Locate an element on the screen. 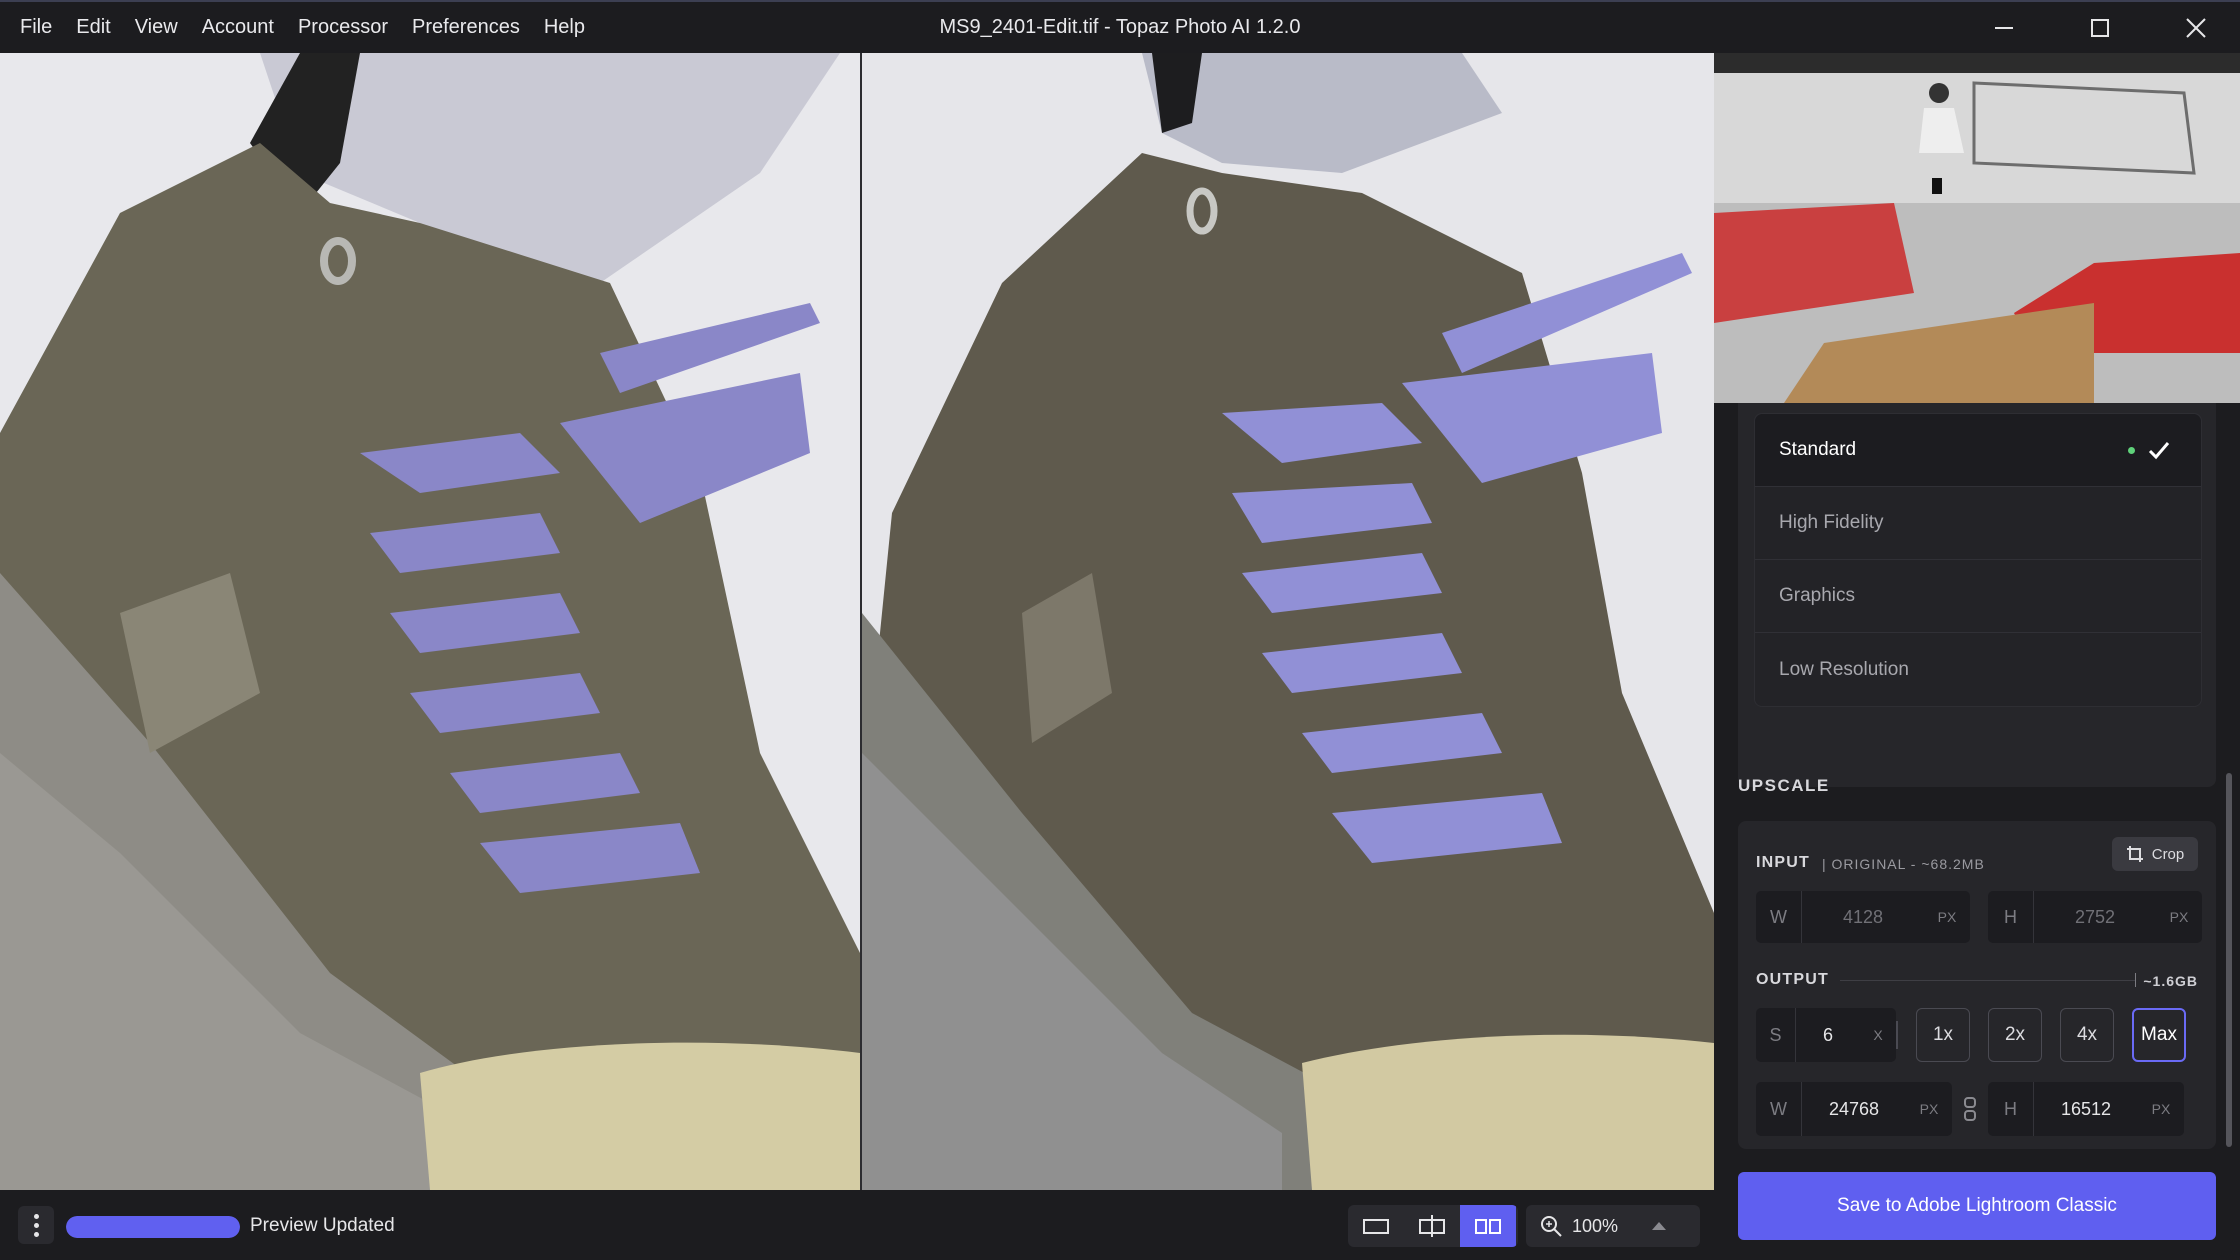 The image size is (2240, 1260). menu-preferences: Preferences is located at coordinates (466, 27).